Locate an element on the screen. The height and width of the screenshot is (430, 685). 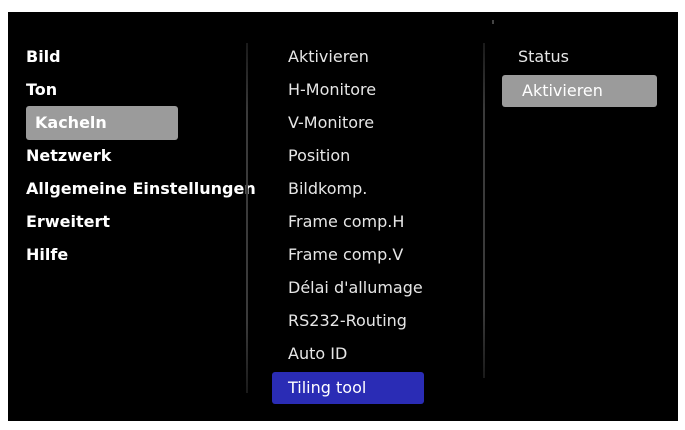
main-menu-item-ton: Ton is located at coordinates (136, 90).